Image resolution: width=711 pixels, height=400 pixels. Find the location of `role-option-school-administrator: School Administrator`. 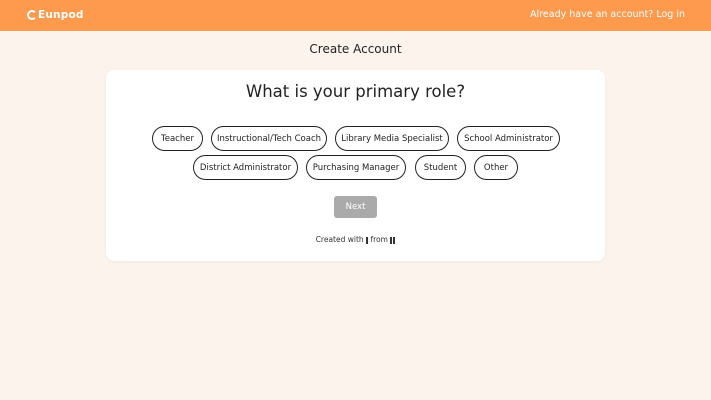

role-option-school-administrator: School Administrator is located at coordinates (508, 138).